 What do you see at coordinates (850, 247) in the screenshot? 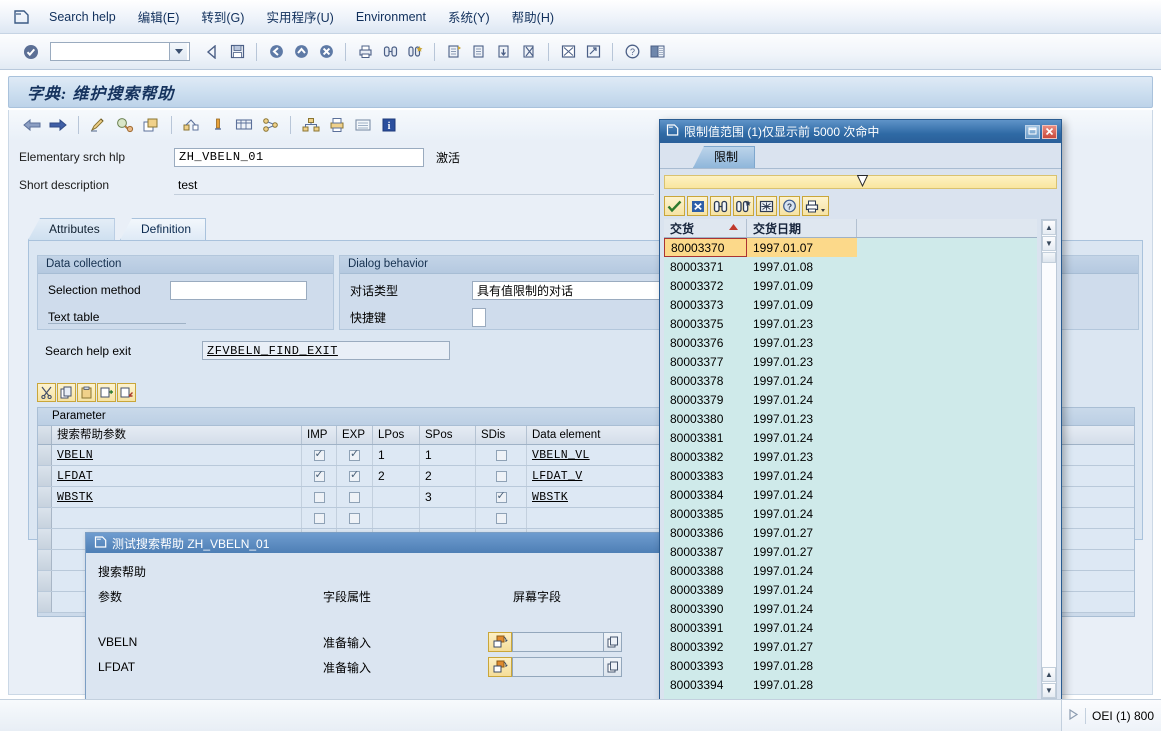
I see `value-list-row: 80003370 1997.01.07` at bounding box center [850, 247].